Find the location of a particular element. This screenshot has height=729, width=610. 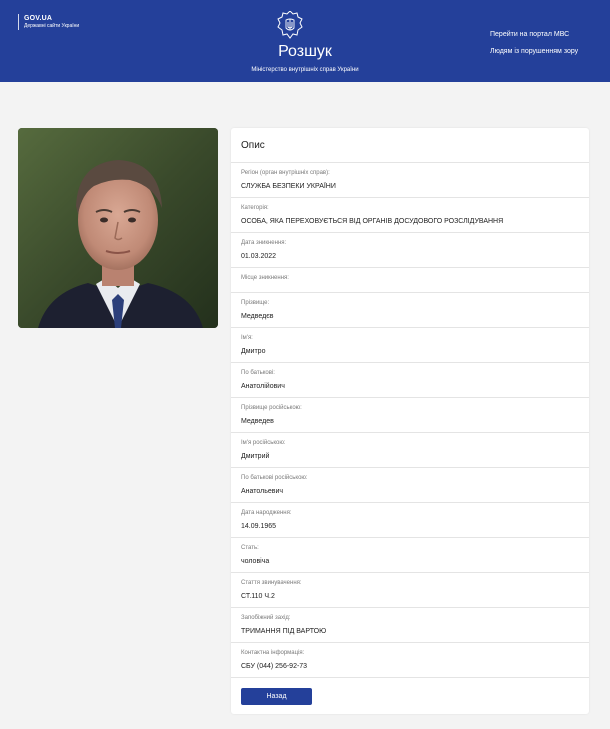

gov-ua-title: GOV.UA is located at coordinates (38, 18).